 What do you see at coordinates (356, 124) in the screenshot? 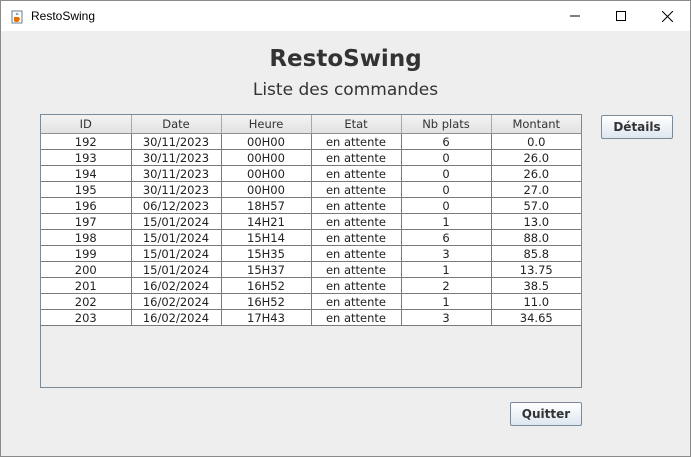
I see `column-header-etat: Etat` at bounding box center [356, 124].